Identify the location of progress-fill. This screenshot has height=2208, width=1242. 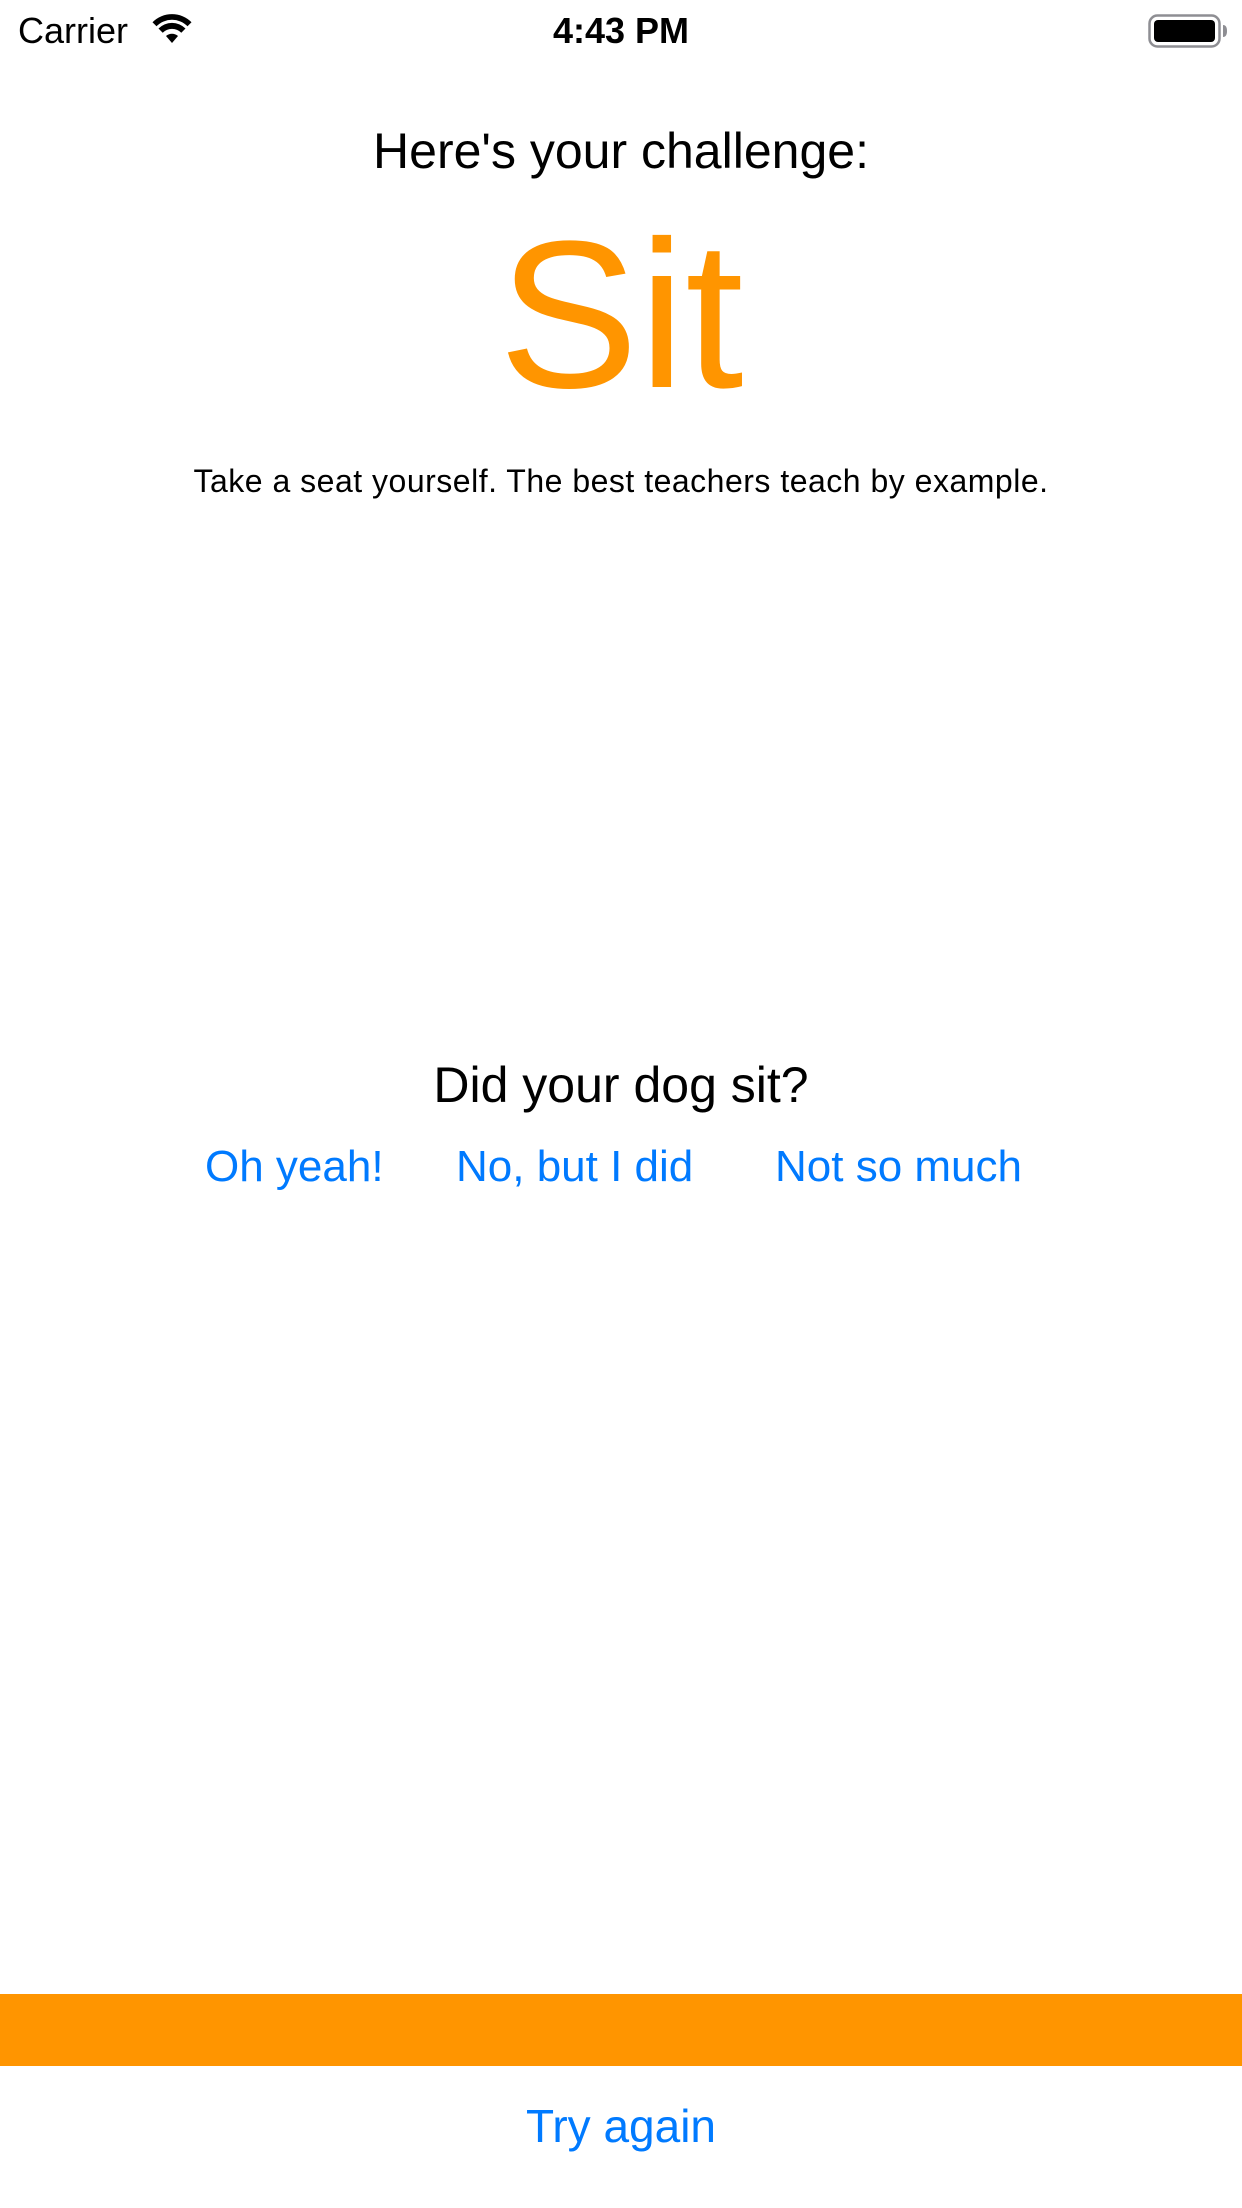
(621, 2030).